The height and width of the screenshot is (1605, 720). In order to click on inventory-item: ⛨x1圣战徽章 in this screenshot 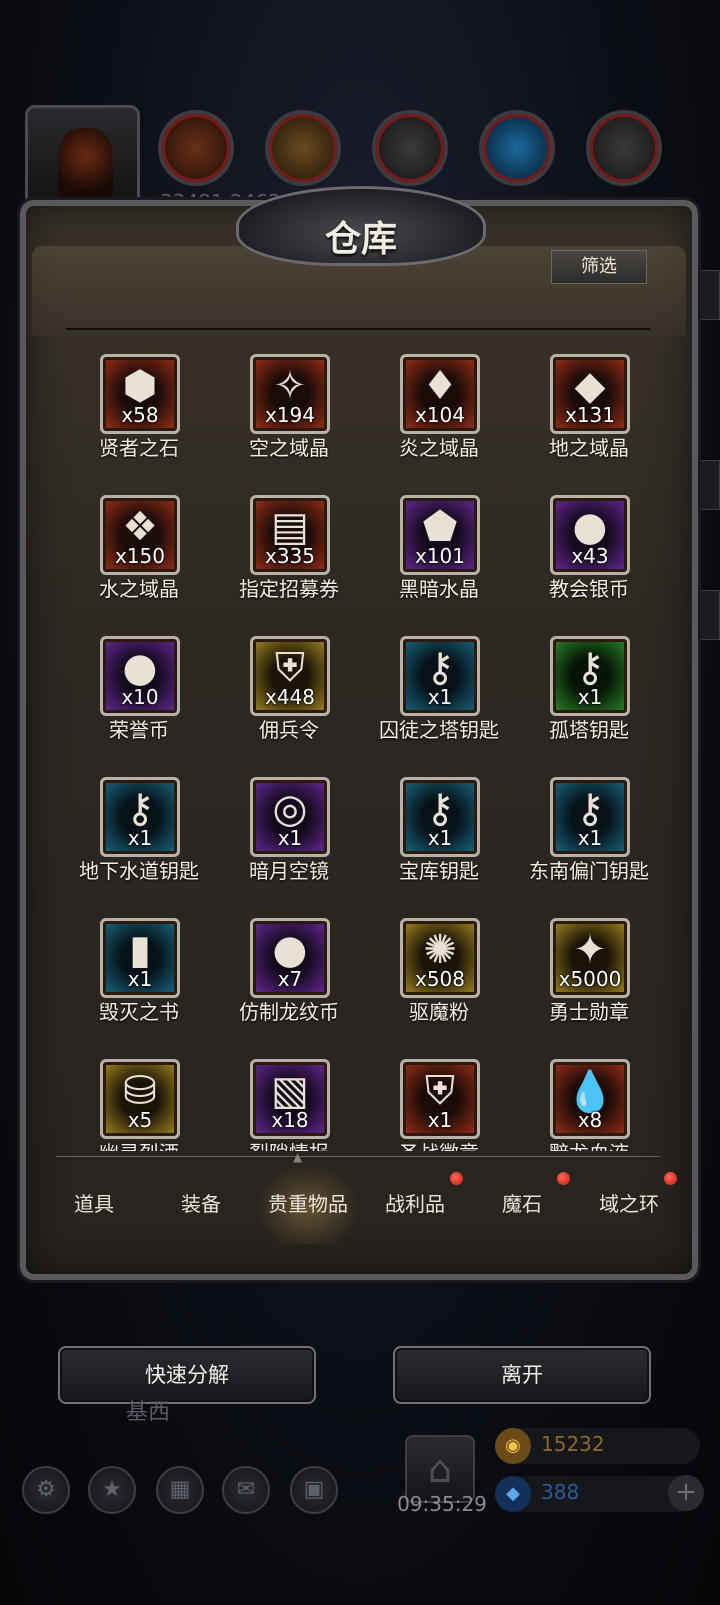, I will do `click(439, 1101)`.